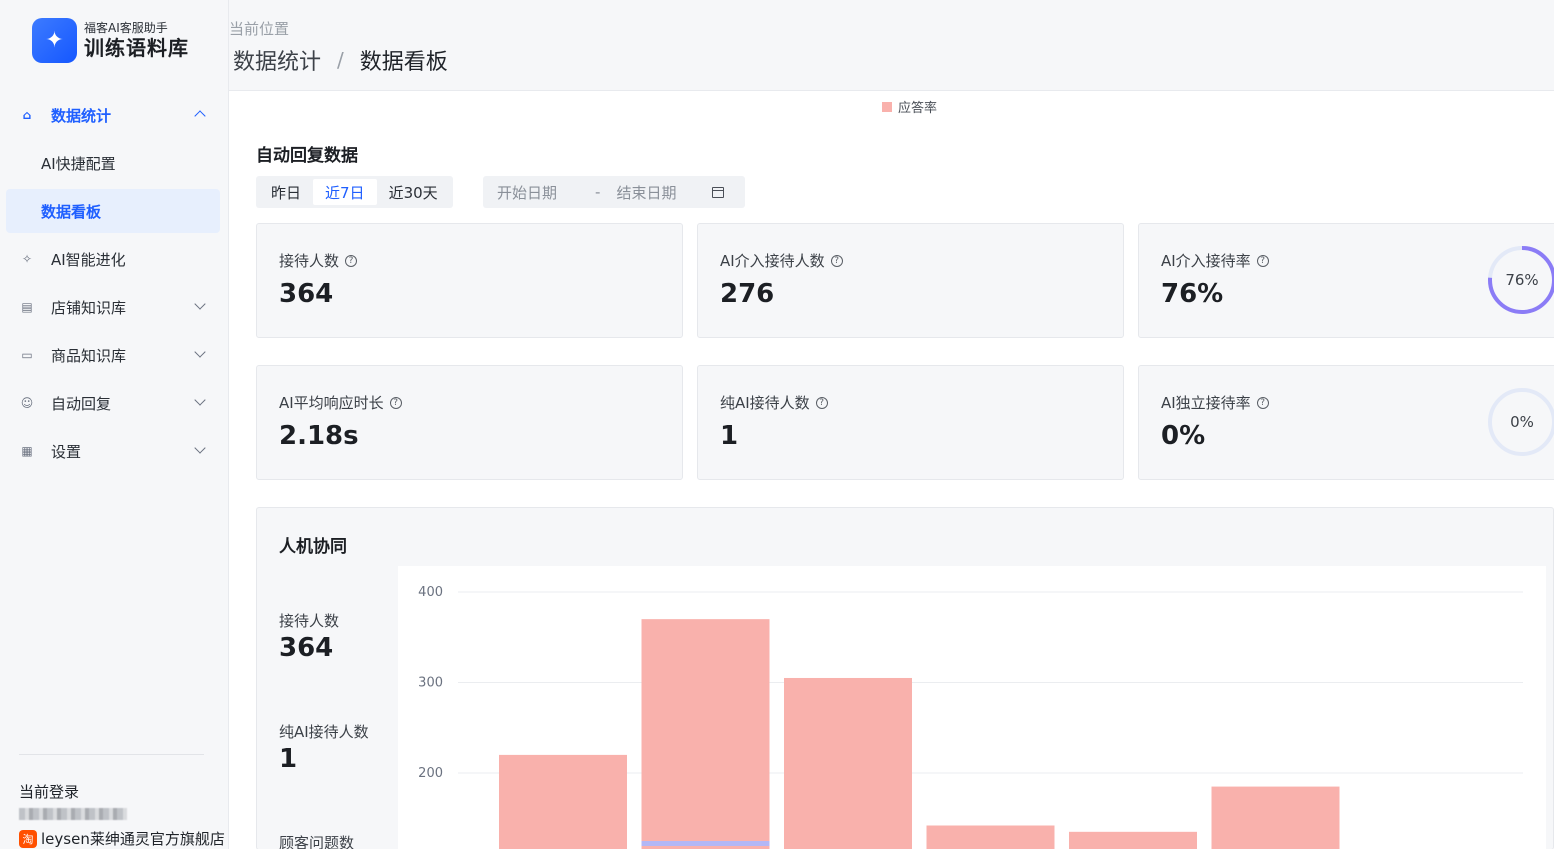  I want to click on legend-swatch, so click(887, 106).